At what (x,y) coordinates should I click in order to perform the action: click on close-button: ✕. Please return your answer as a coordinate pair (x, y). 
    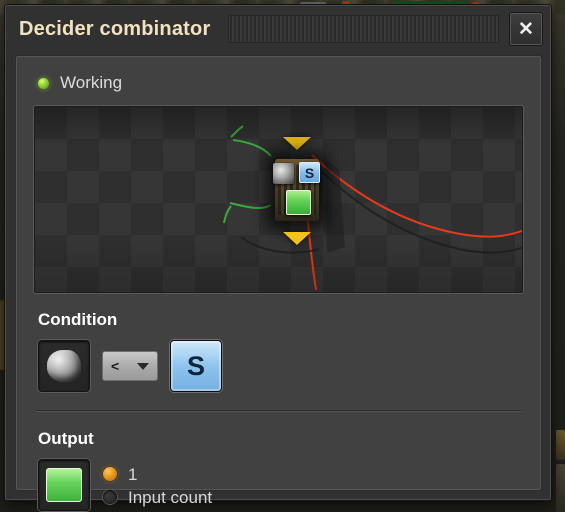
    Looking at the image, I should click on (526, 29).